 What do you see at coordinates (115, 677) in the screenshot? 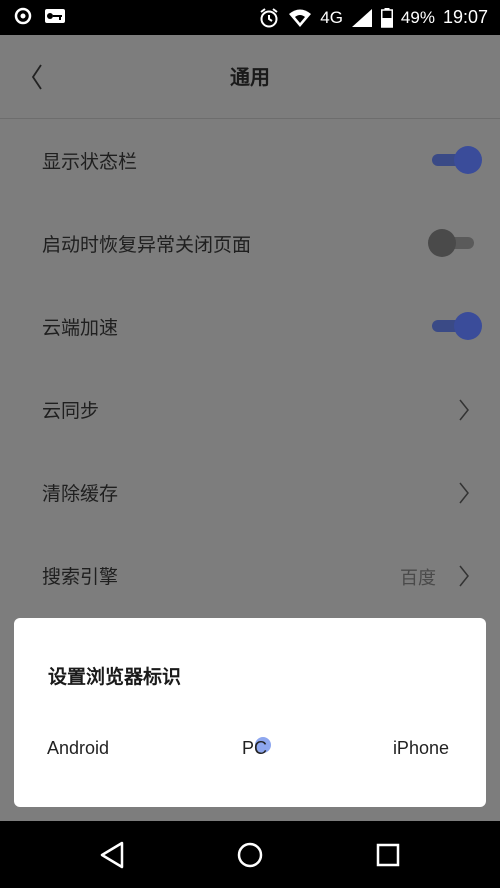
I see `dialog-title: 设置浏览器标识` at bounding box center [115, 677].